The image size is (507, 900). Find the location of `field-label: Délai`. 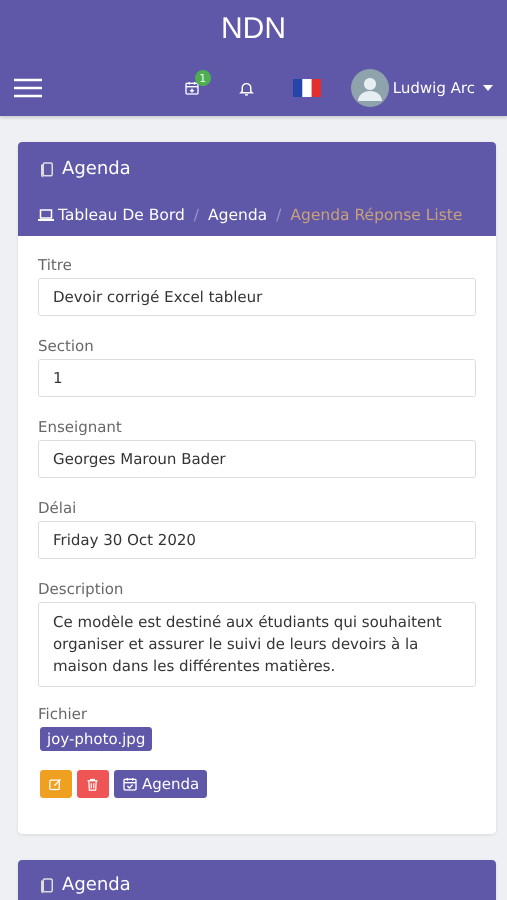

field-label: Délai is located at coordinates (58, 508).